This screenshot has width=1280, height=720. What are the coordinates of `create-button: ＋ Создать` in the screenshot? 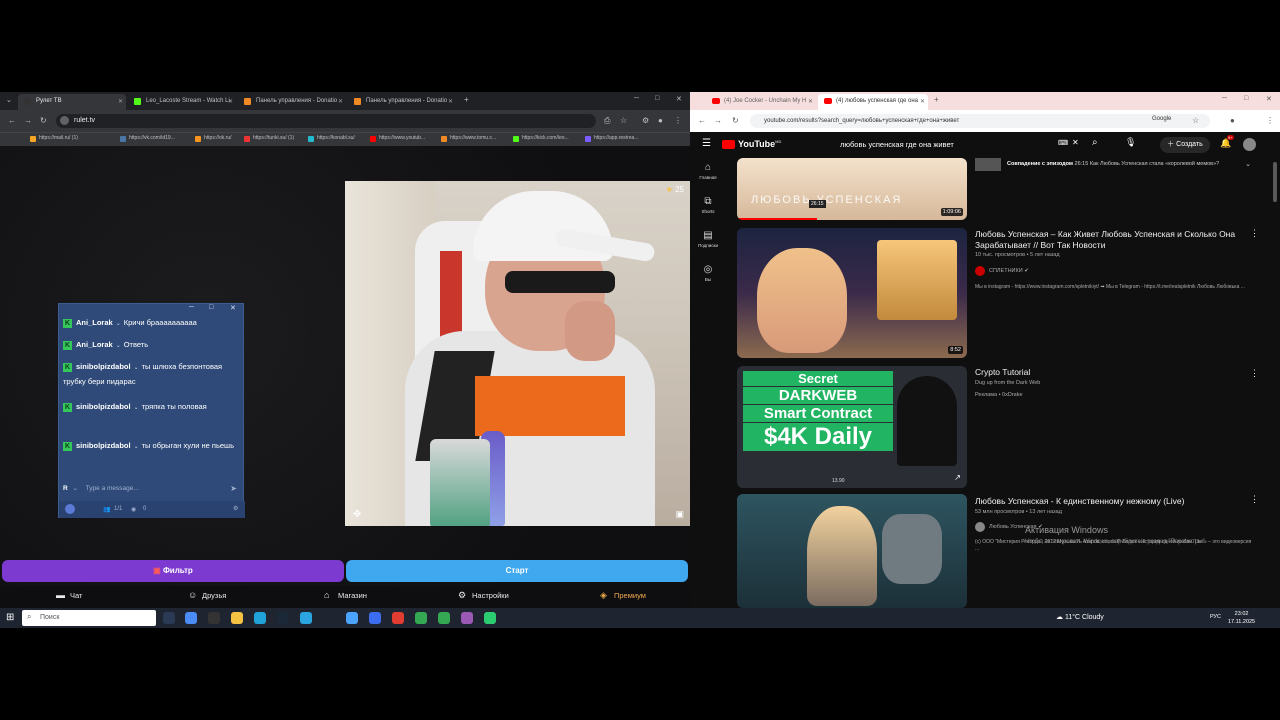 It's located at (1185, 145).